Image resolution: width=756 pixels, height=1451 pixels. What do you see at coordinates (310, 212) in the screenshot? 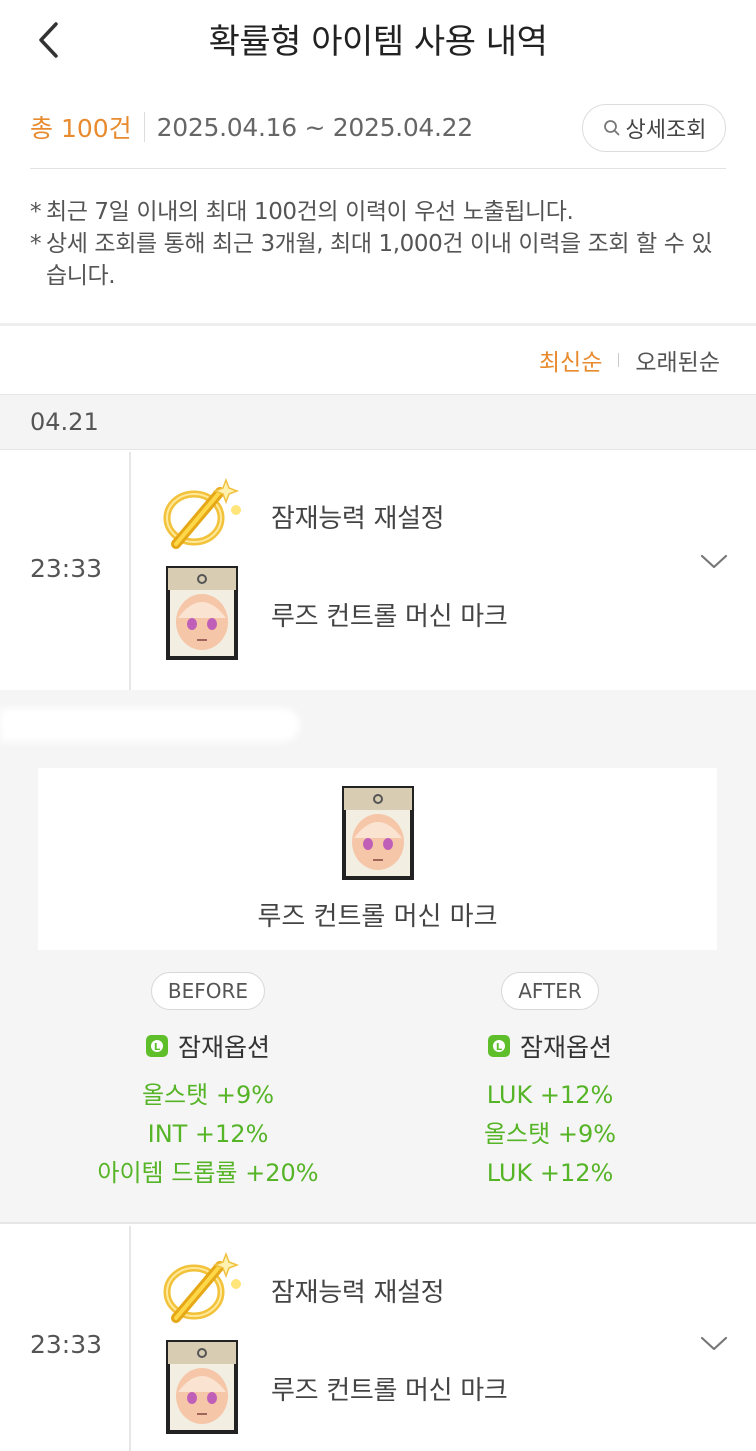
I see `notice-text: 최근 7일 이내의 최대 100건의 이력이 우선 노출됩니다.` at bounding box center [310, 212].